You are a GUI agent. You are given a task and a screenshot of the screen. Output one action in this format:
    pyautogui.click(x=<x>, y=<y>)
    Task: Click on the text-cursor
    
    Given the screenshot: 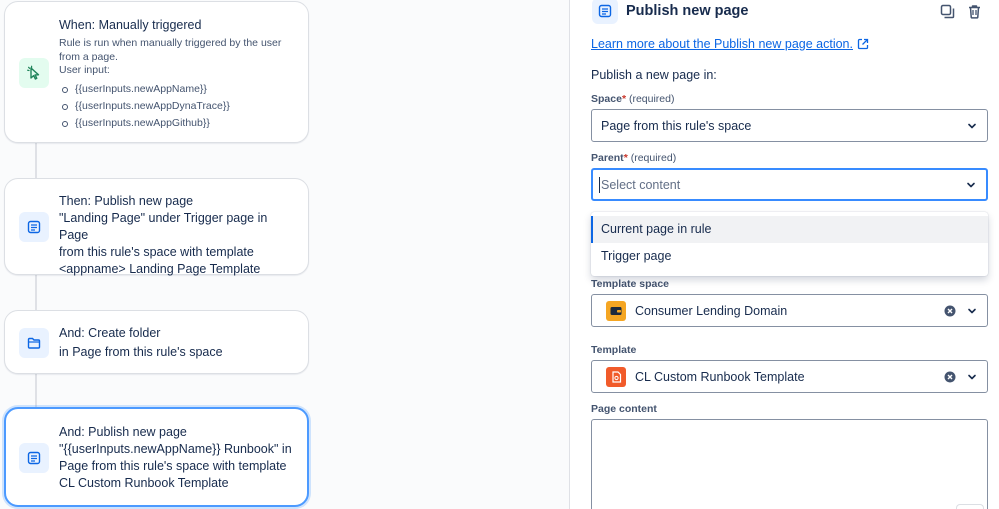 What is the action you would take?
    pyautogui.click(x=599, y=184)
    